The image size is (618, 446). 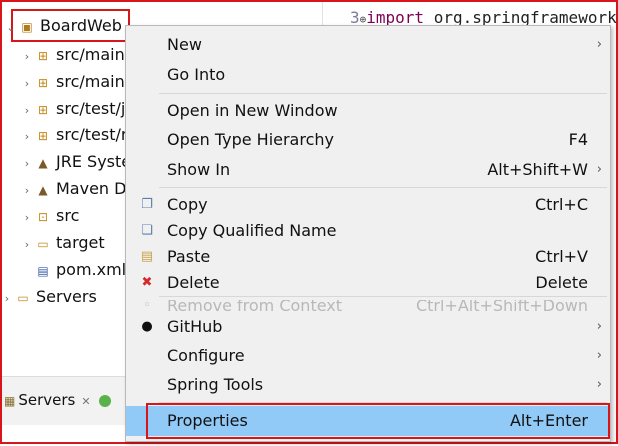 I want to click on tree-item-label: Maven D, so click(x=91, y=188).